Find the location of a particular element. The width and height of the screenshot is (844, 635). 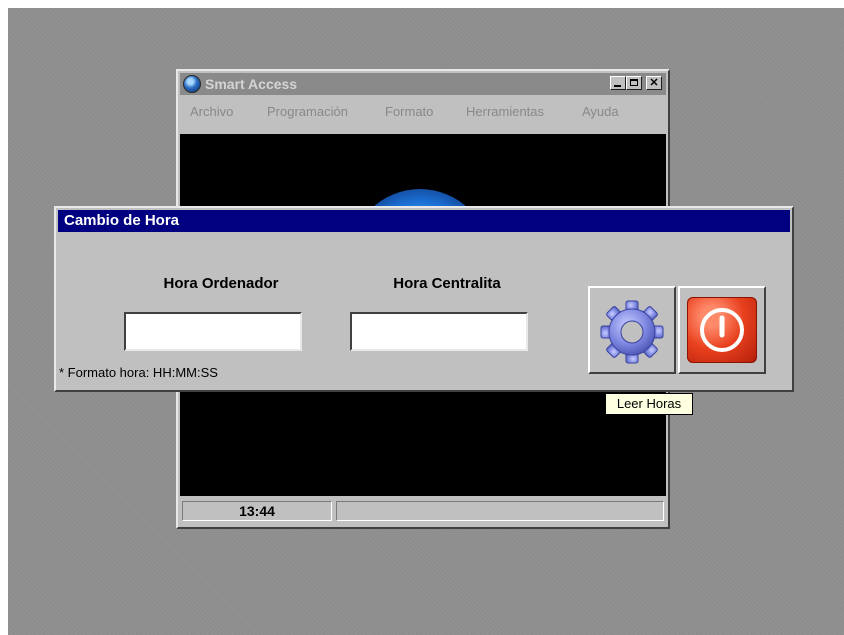

maximize-button is located at coordinates (634, 83).